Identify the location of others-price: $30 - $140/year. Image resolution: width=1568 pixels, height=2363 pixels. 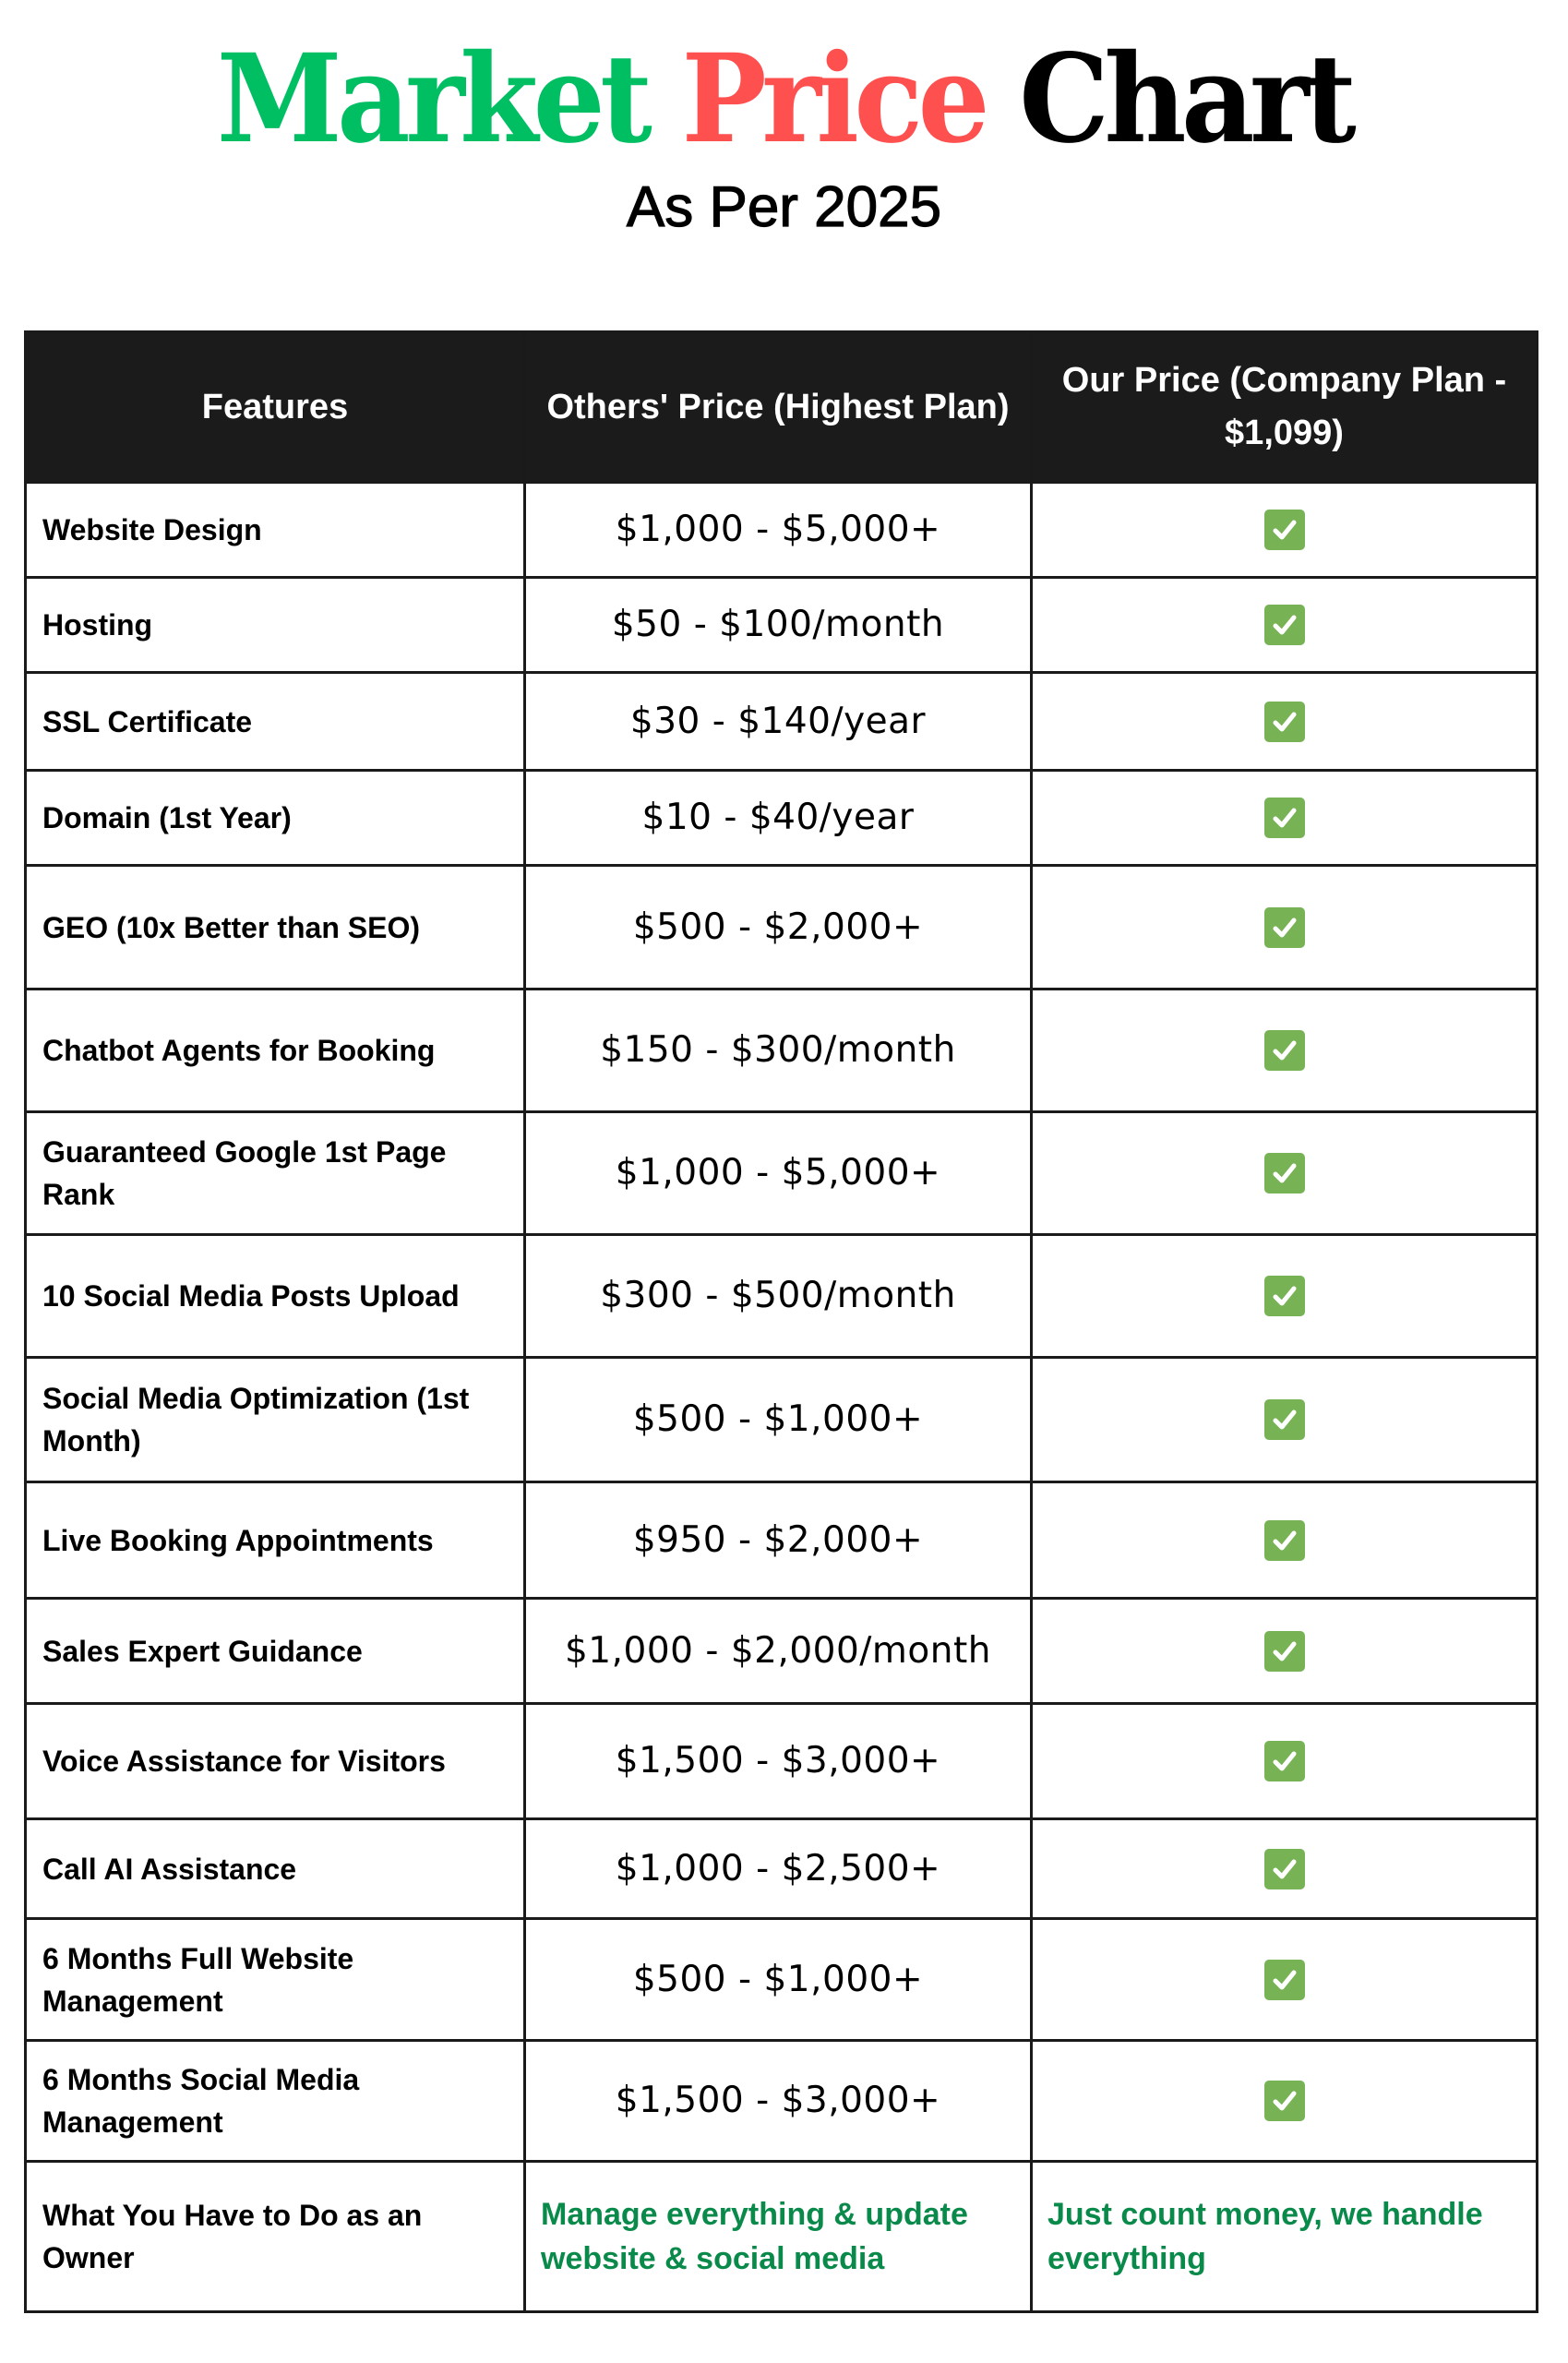
(776, 721).